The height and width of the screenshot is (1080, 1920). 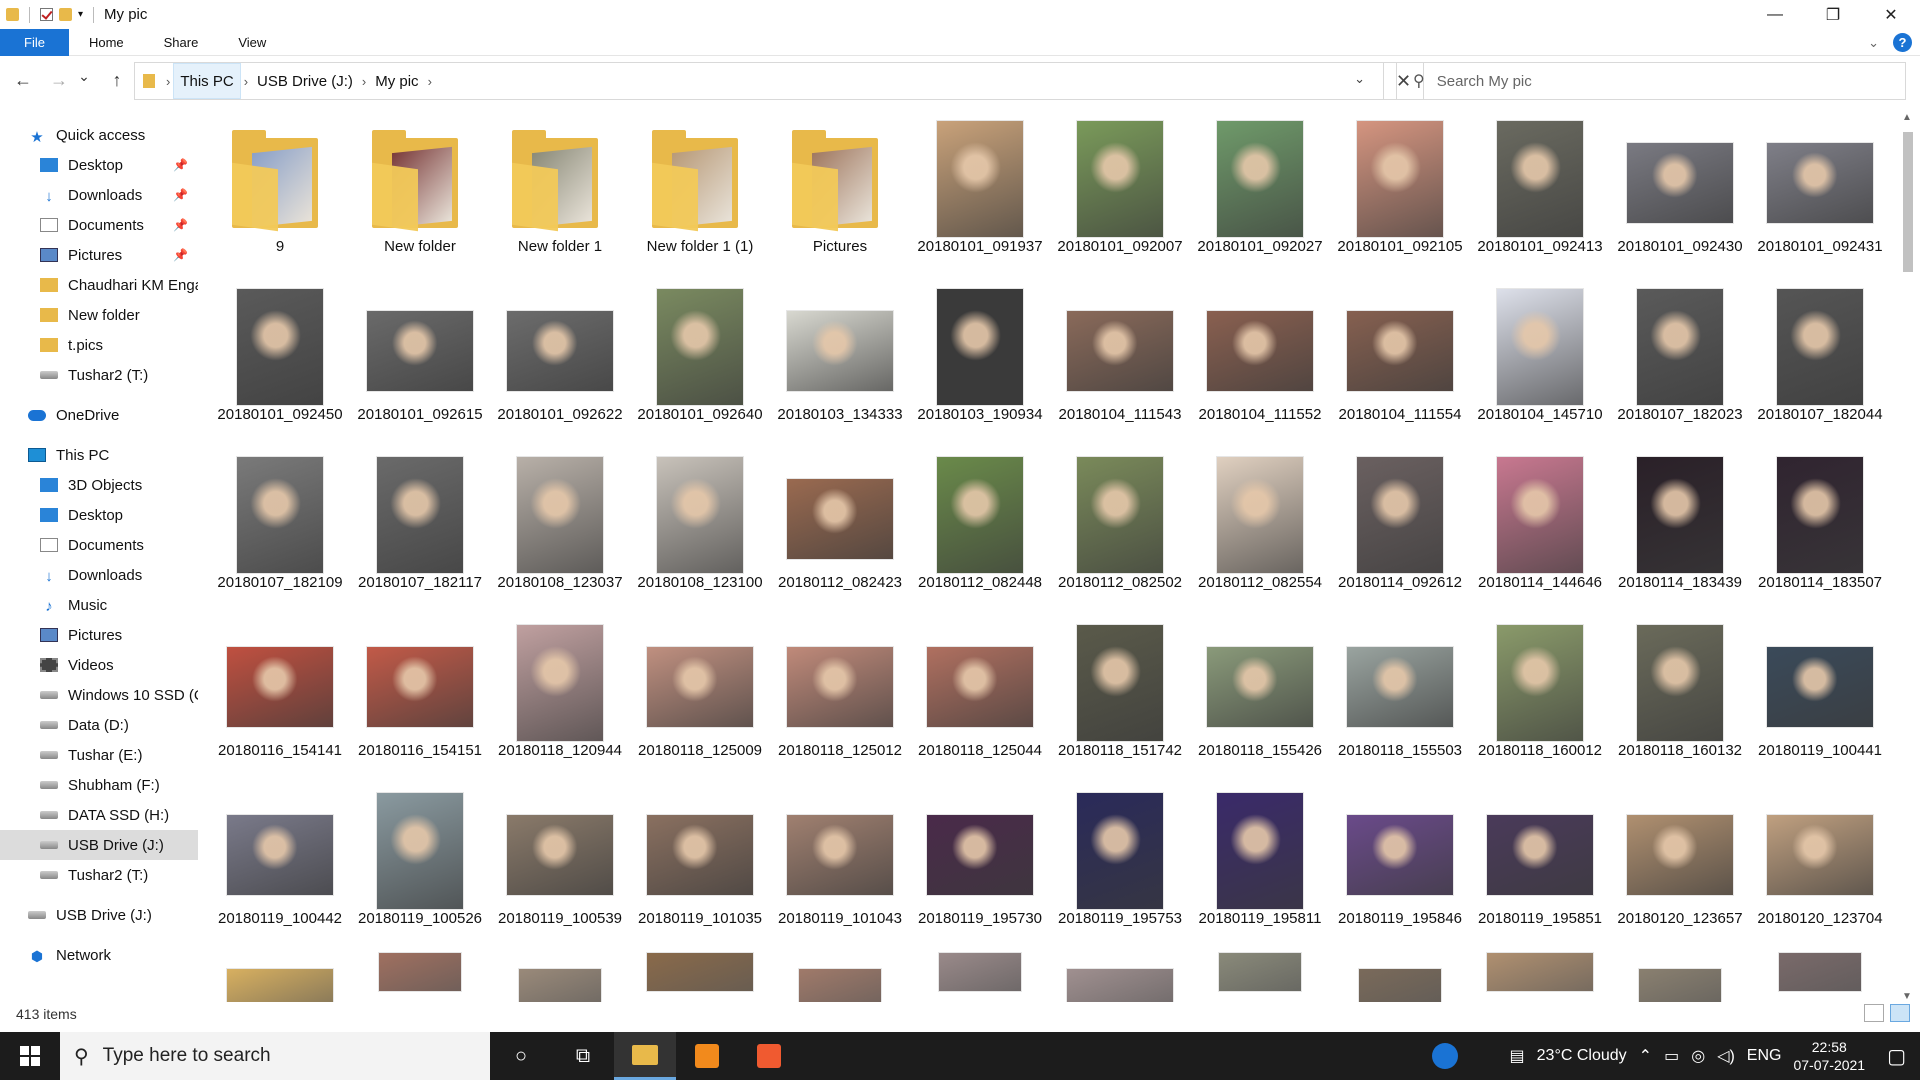 I want to click on nav-item: Chaudhari KM Enga, so click(x=99, y=285).